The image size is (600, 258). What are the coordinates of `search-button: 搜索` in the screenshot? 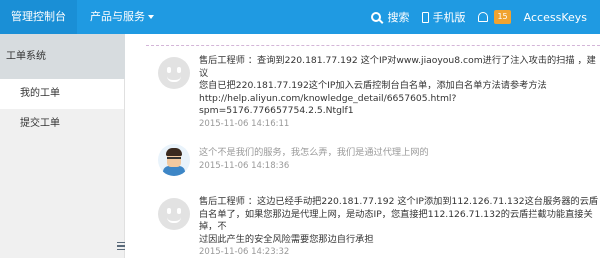 It's located at (390, 17).